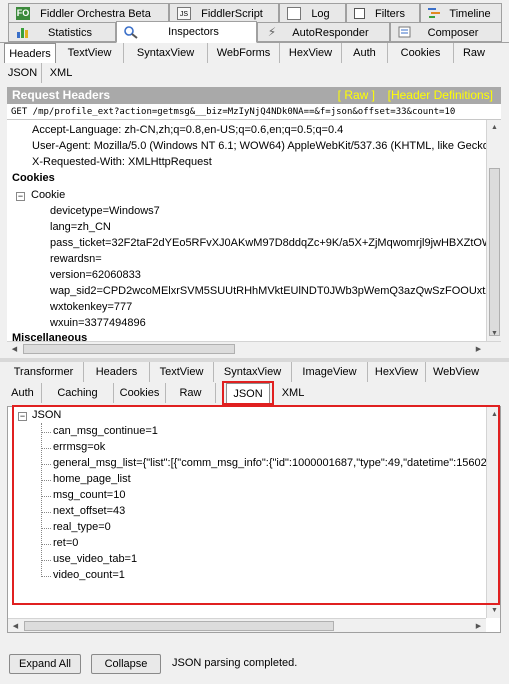  What do you see at coordinates (48, 195) in the screenshot?
I see `cookie-node: Cookie` at bounding box center [48, 195].